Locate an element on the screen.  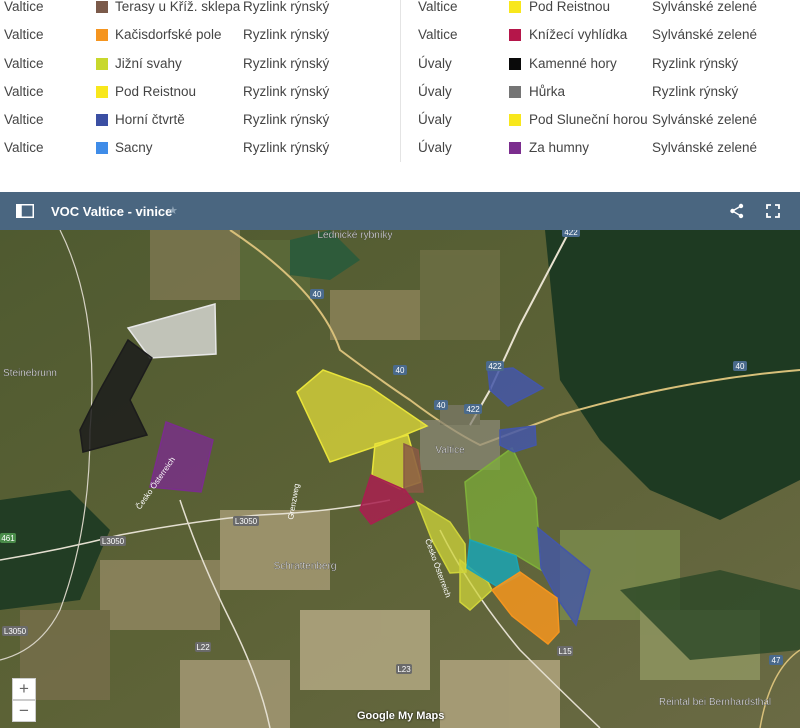
fullscreen-icon is located at coordinates (773, 211).